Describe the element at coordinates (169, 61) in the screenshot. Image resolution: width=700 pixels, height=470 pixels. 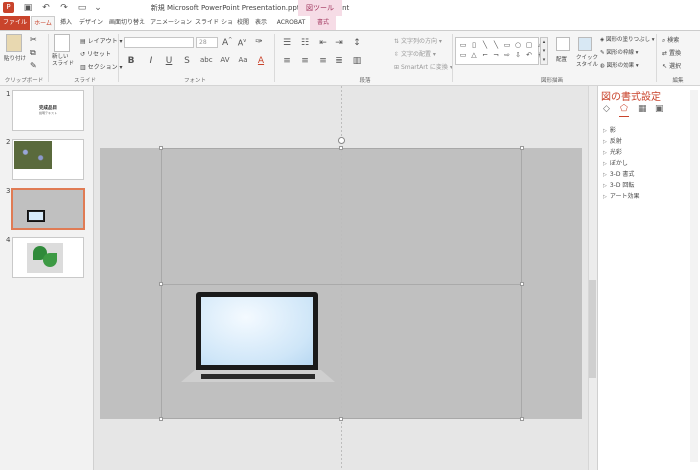
I see `underline-icon: U` at that location.